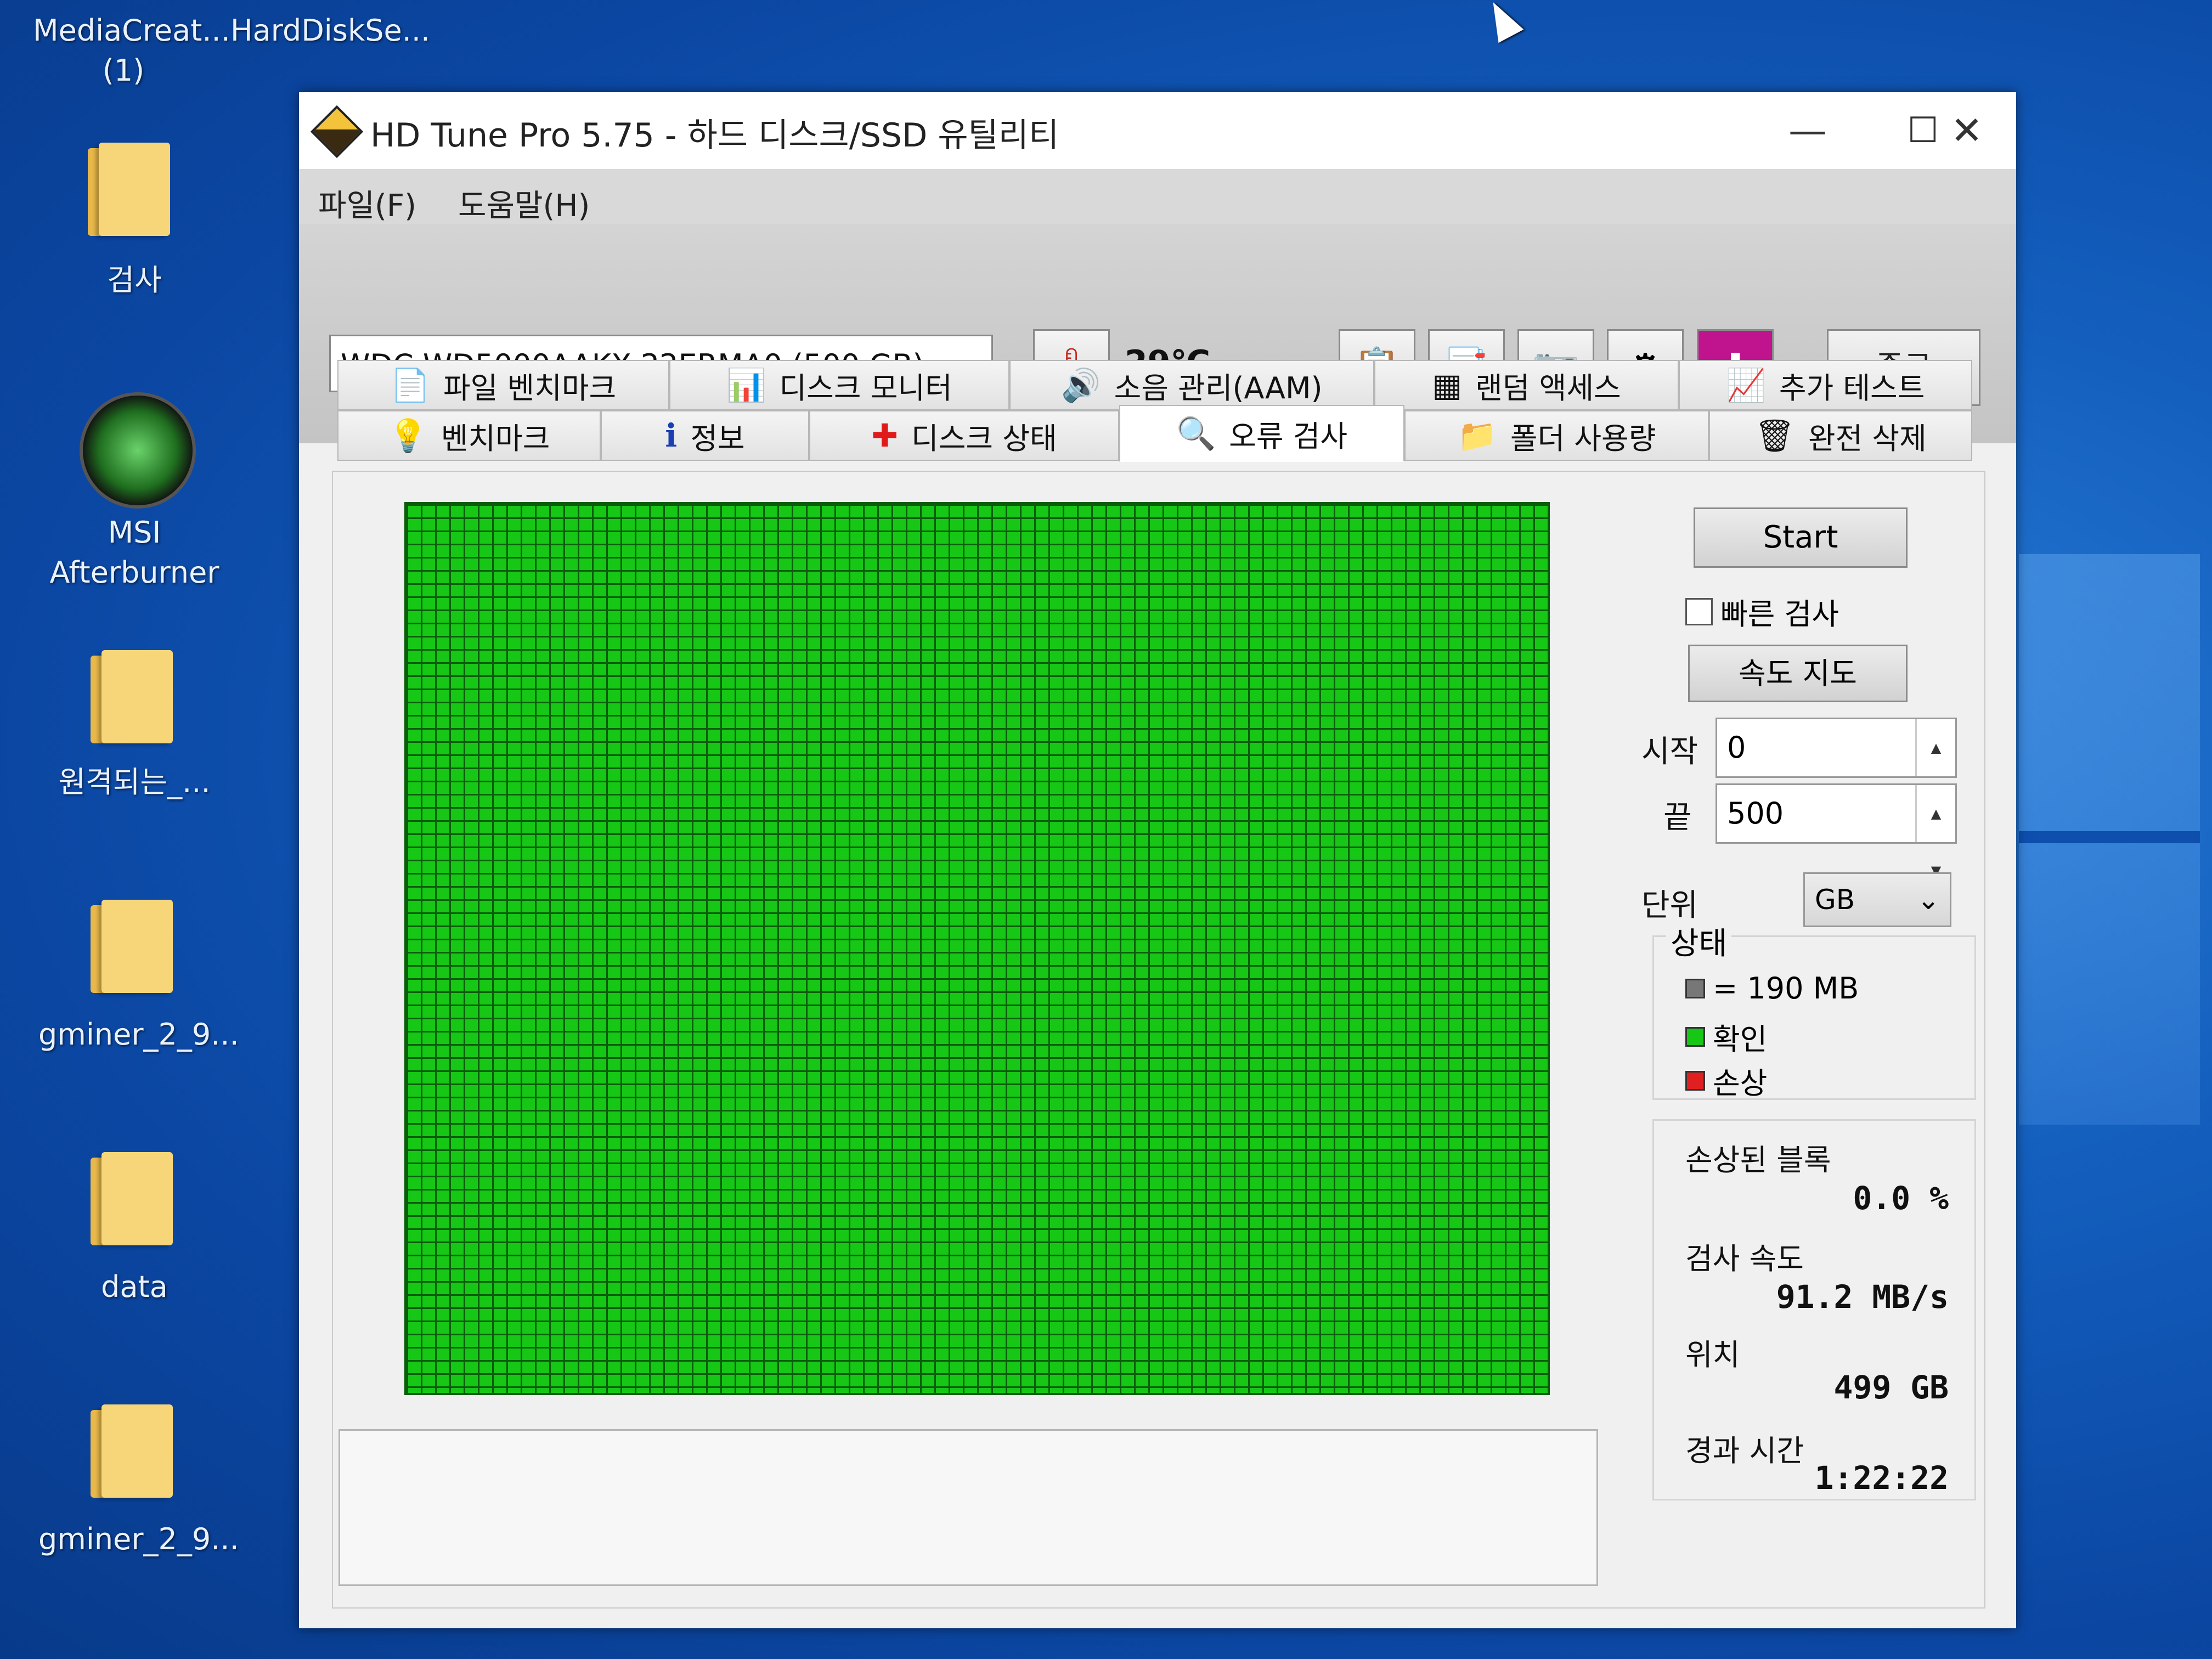 This screenshot has height=1659, width=2212. Describe the element at coordinates (1699, 611) in the screenshot. I see `quick-scan-checkbox` at that location.